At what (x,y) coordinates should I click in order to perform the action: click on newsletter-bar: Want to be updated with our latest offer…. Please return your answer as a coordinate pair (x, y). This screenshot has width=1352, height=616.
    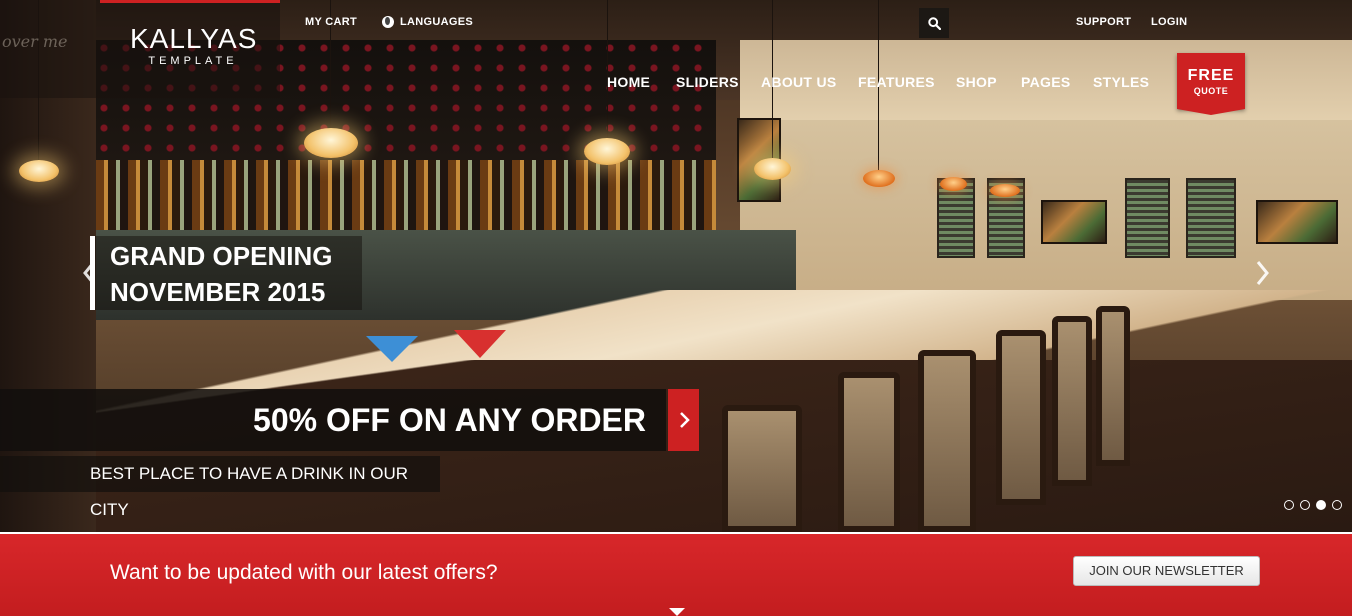
    Looking at the image, I should click on (676, 574).